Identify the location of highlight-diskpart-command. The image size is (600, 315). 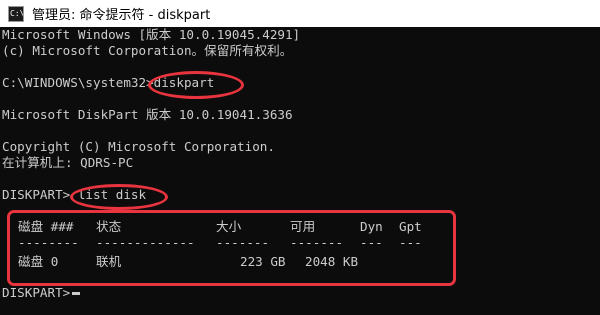
(196, 85).